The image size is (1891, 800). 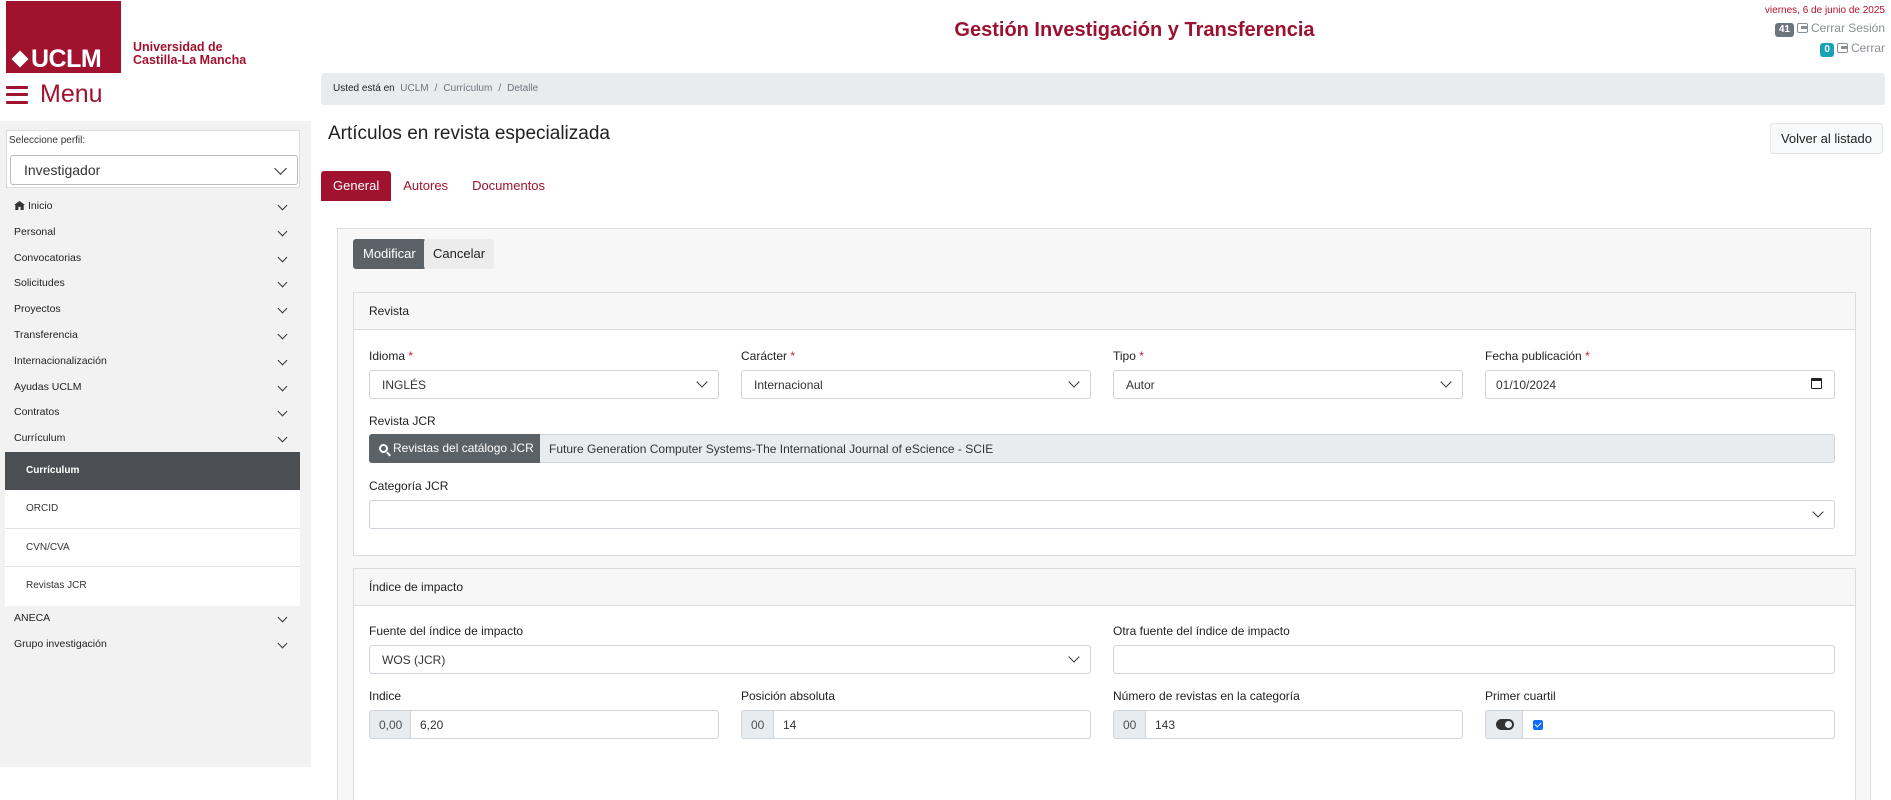 I want to click on sidebar-item-ayudas: Ayudas UCLM, so click(x=155, y=388).